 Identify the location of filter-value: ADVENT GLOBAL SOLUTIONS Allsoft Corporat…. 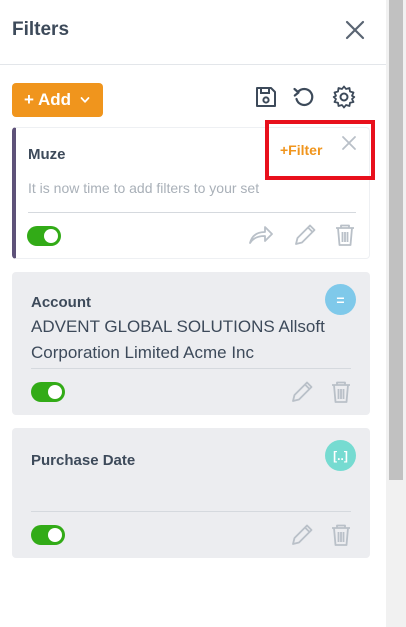
(178, 339).